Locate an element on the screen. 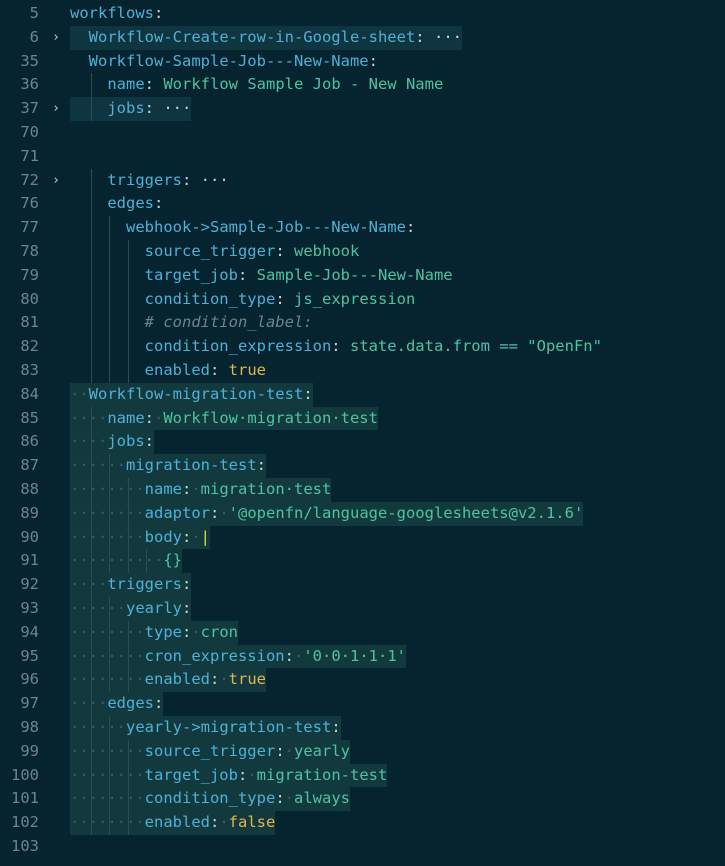 The image size is (725, 866). code-line: 78 source_trigger: webhook is located at coordinates (362, 252).